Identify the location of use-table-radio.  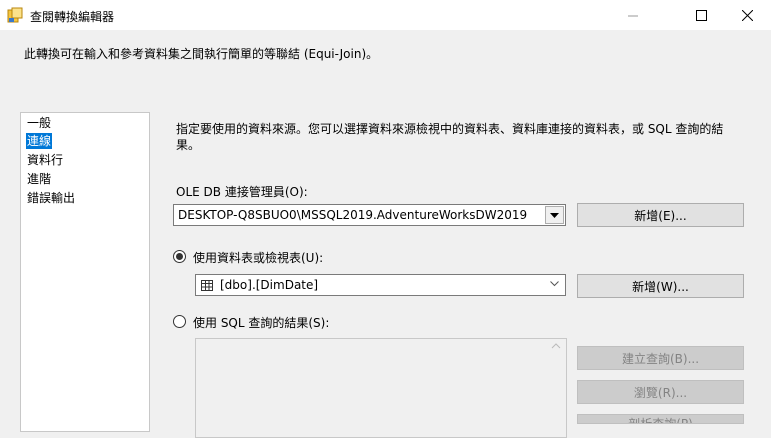
(179, 256).